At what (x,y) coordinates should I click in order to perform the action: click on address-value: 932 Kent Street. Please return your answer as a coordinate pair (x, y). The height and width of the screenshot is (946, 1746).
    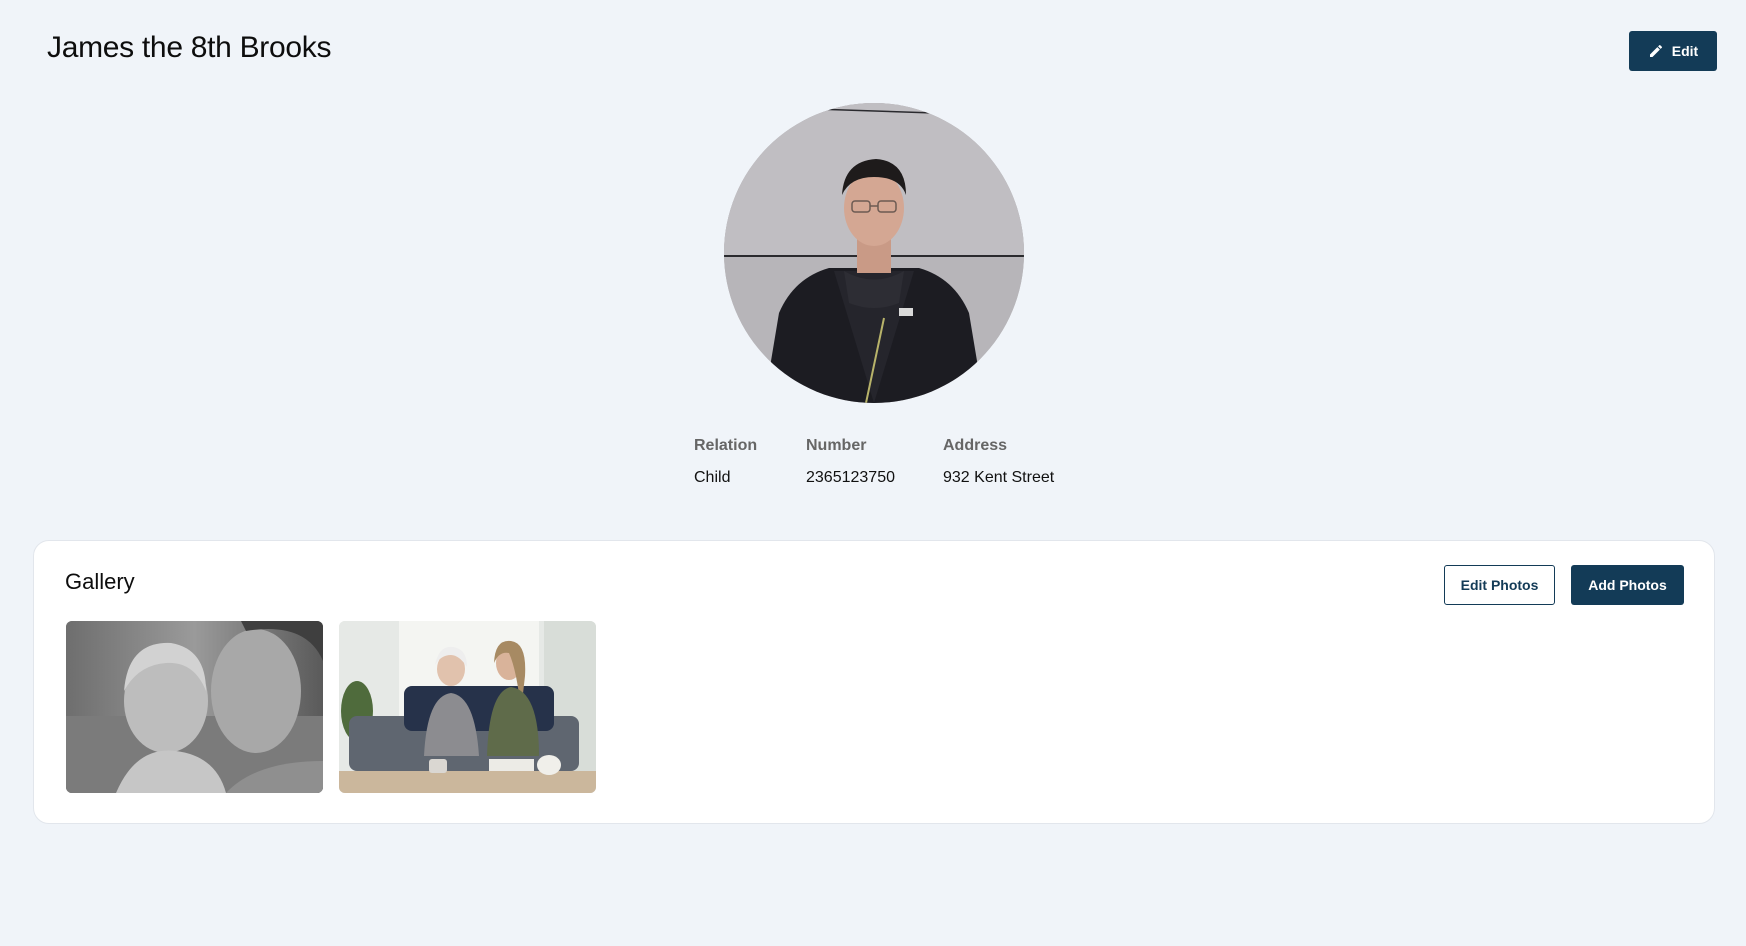
    Looking at the image, I should click on (999, 477).